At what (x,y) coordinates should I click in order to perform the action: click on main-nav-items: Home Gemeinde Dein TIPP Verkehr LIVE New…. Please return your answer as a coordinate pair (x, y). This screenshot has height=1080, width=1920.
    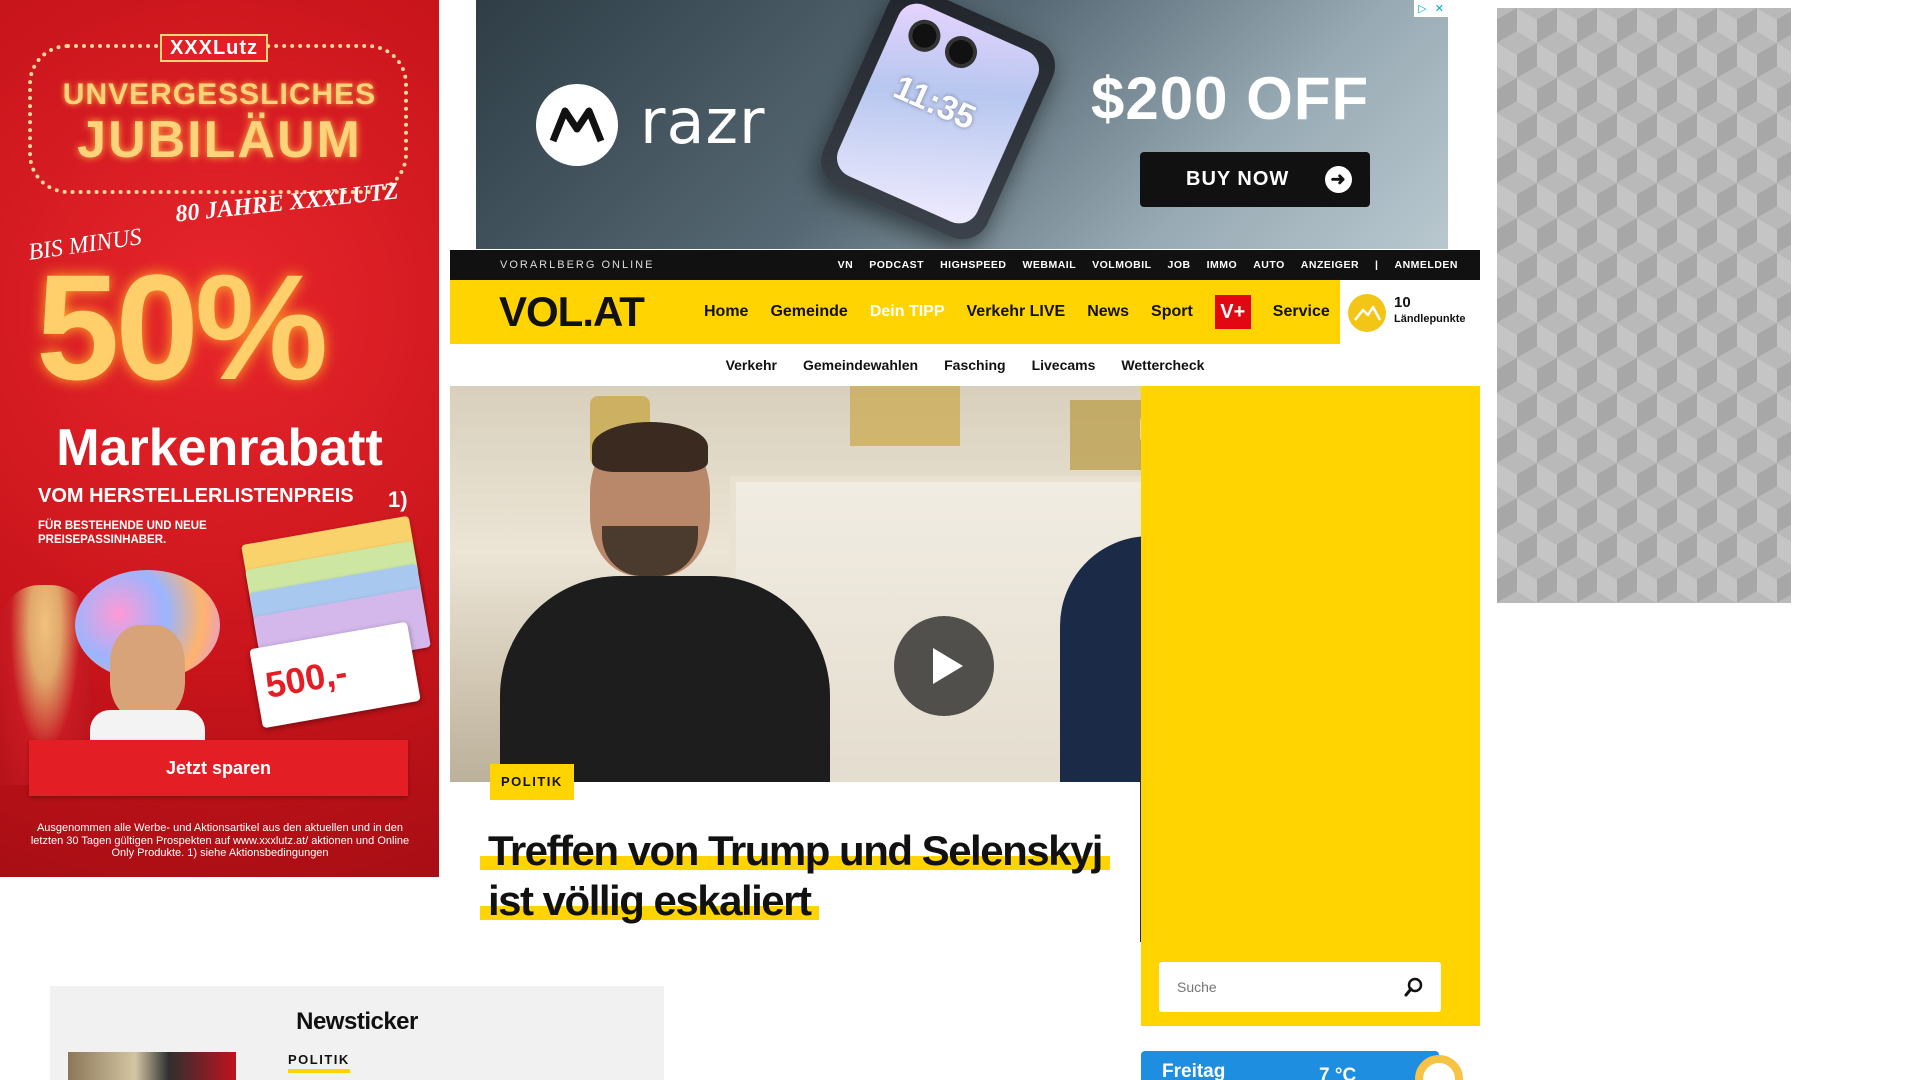
    Looking at the image, I should click on (1017, 312).